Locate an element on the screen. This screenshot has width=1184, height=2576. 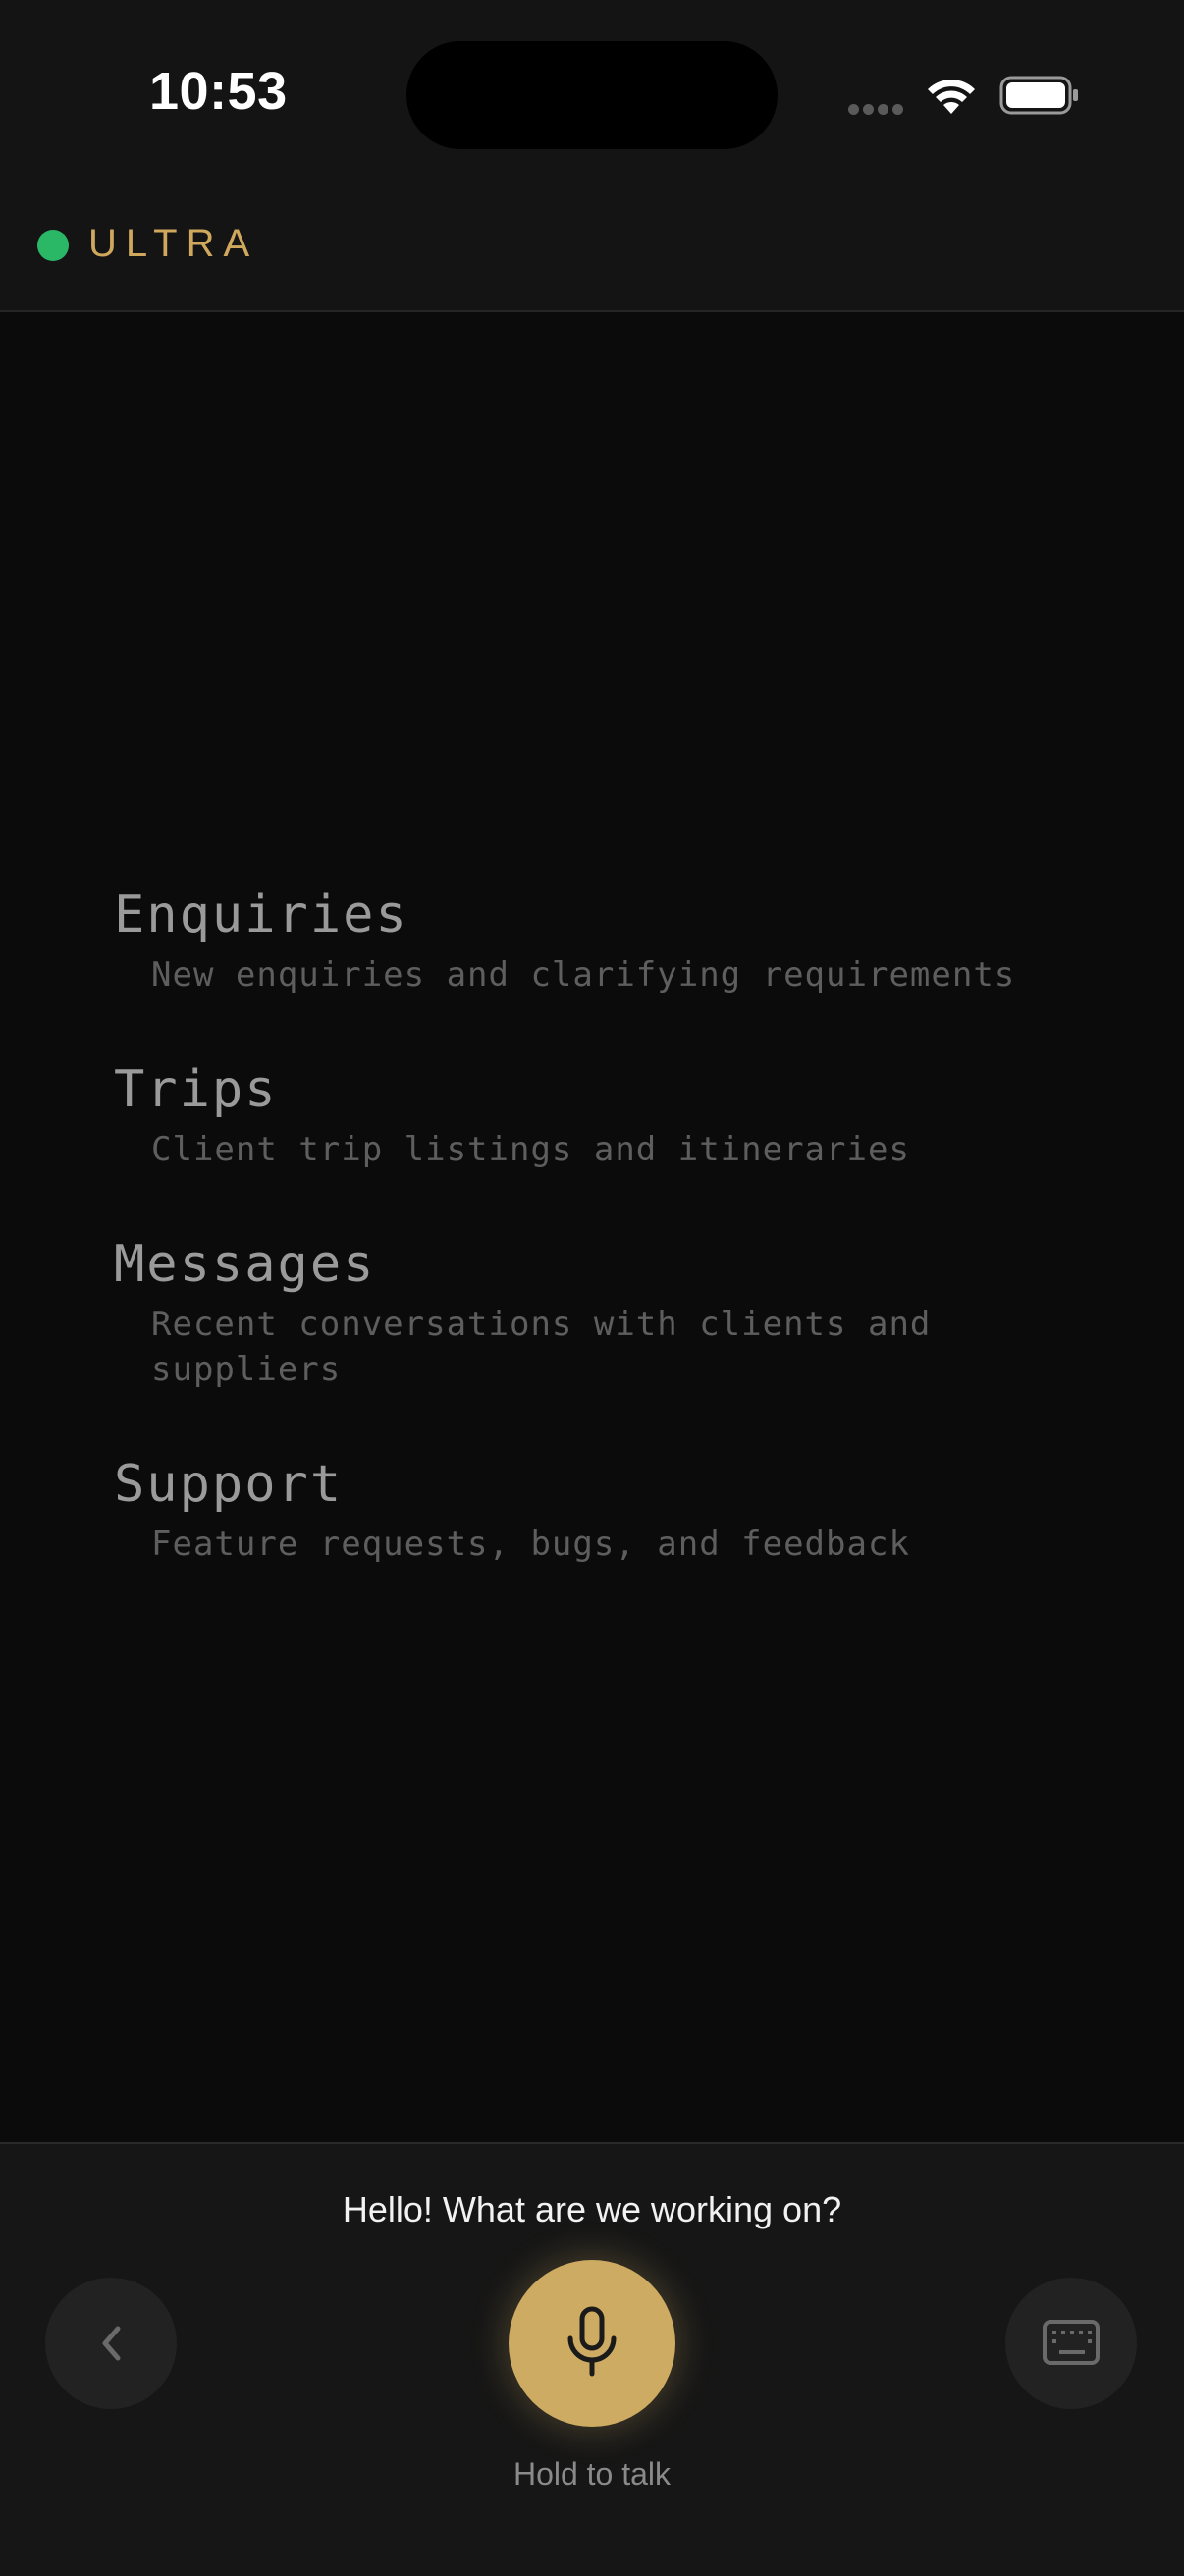
keyboard-button is located at coordinates (1071, 2343).